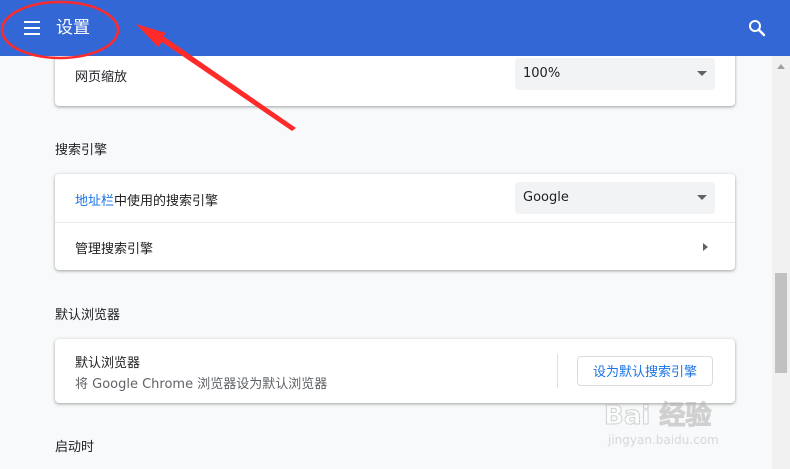 The image size is (790, 469). What do you see at coordinates (781, 66) in the screenshot?
I see `scroll-up-arrow-icon` at bounding box center [781, 66].